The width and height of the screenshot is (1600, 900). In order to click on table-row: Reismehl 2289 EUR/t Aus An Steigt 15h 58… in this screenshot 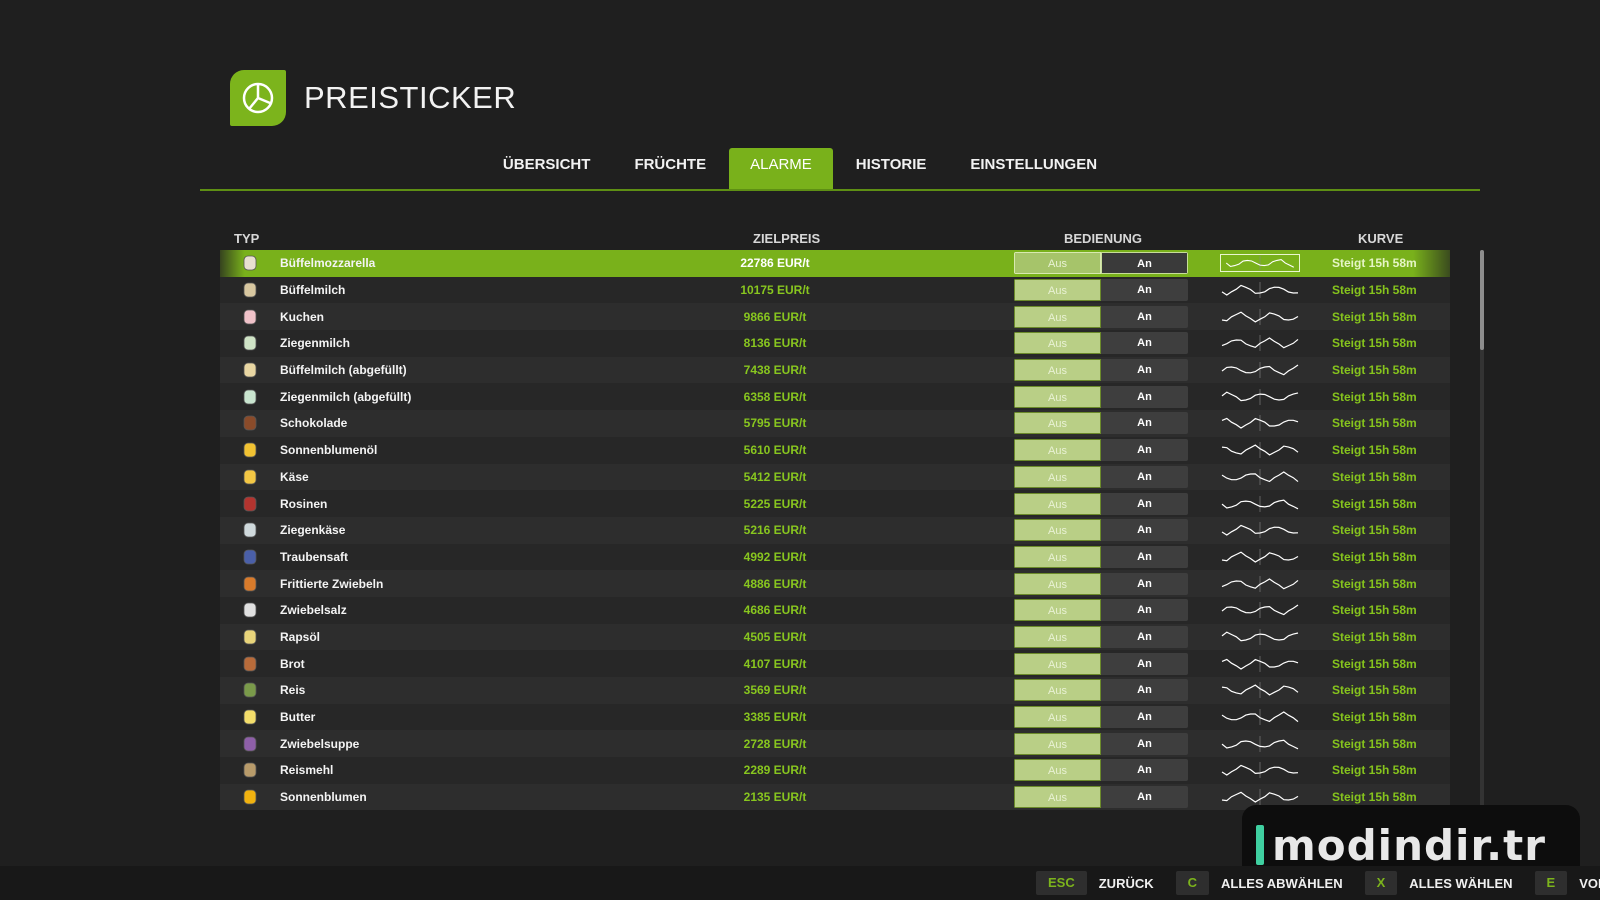, I will do `click(835, 770)`.